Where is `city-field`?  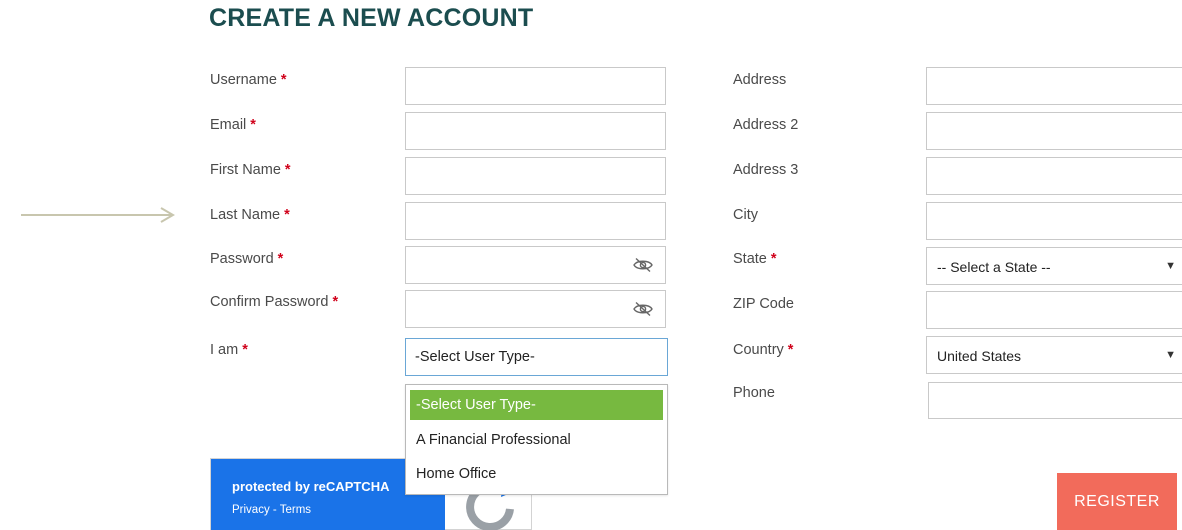
city-field is located at coordinates (1054, 221).